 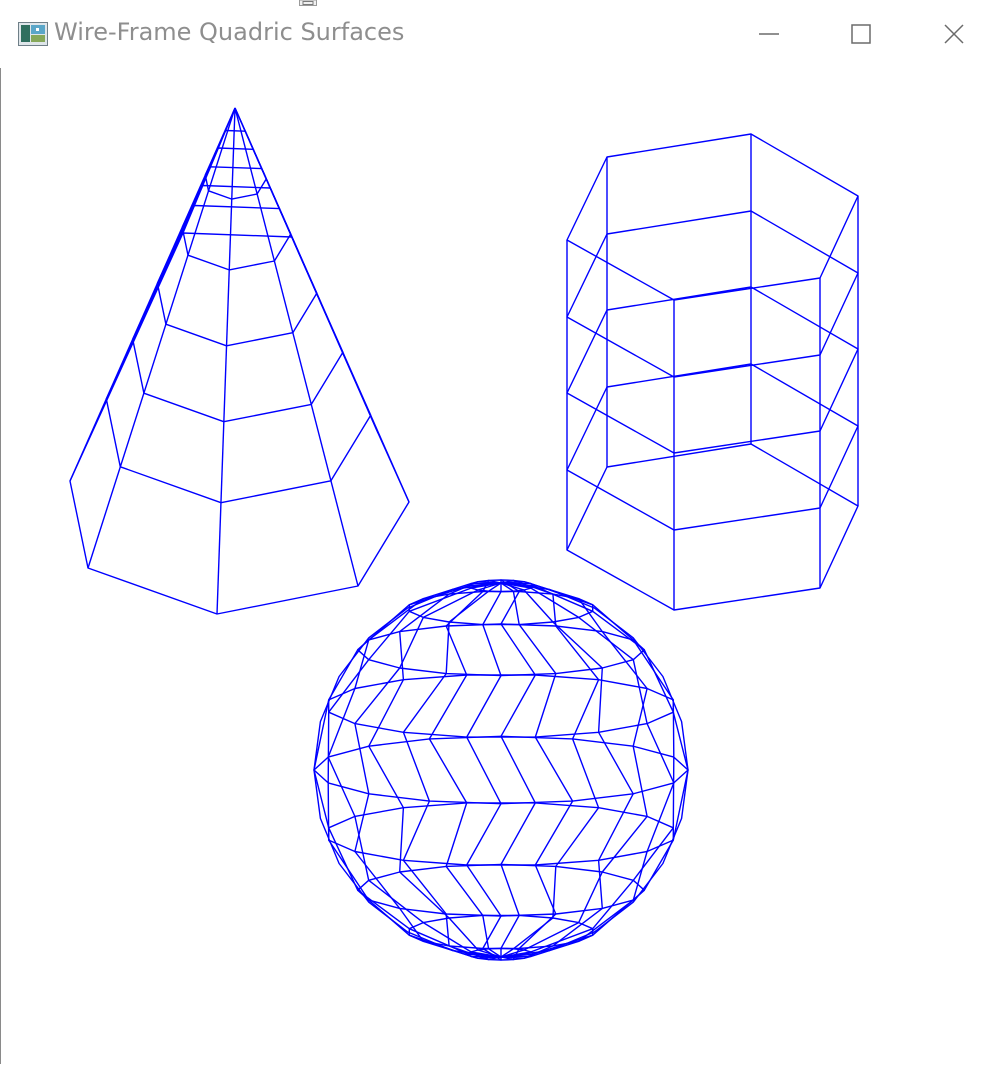 I want to click on cylinder-wireframe, so click(x=712, y=372).